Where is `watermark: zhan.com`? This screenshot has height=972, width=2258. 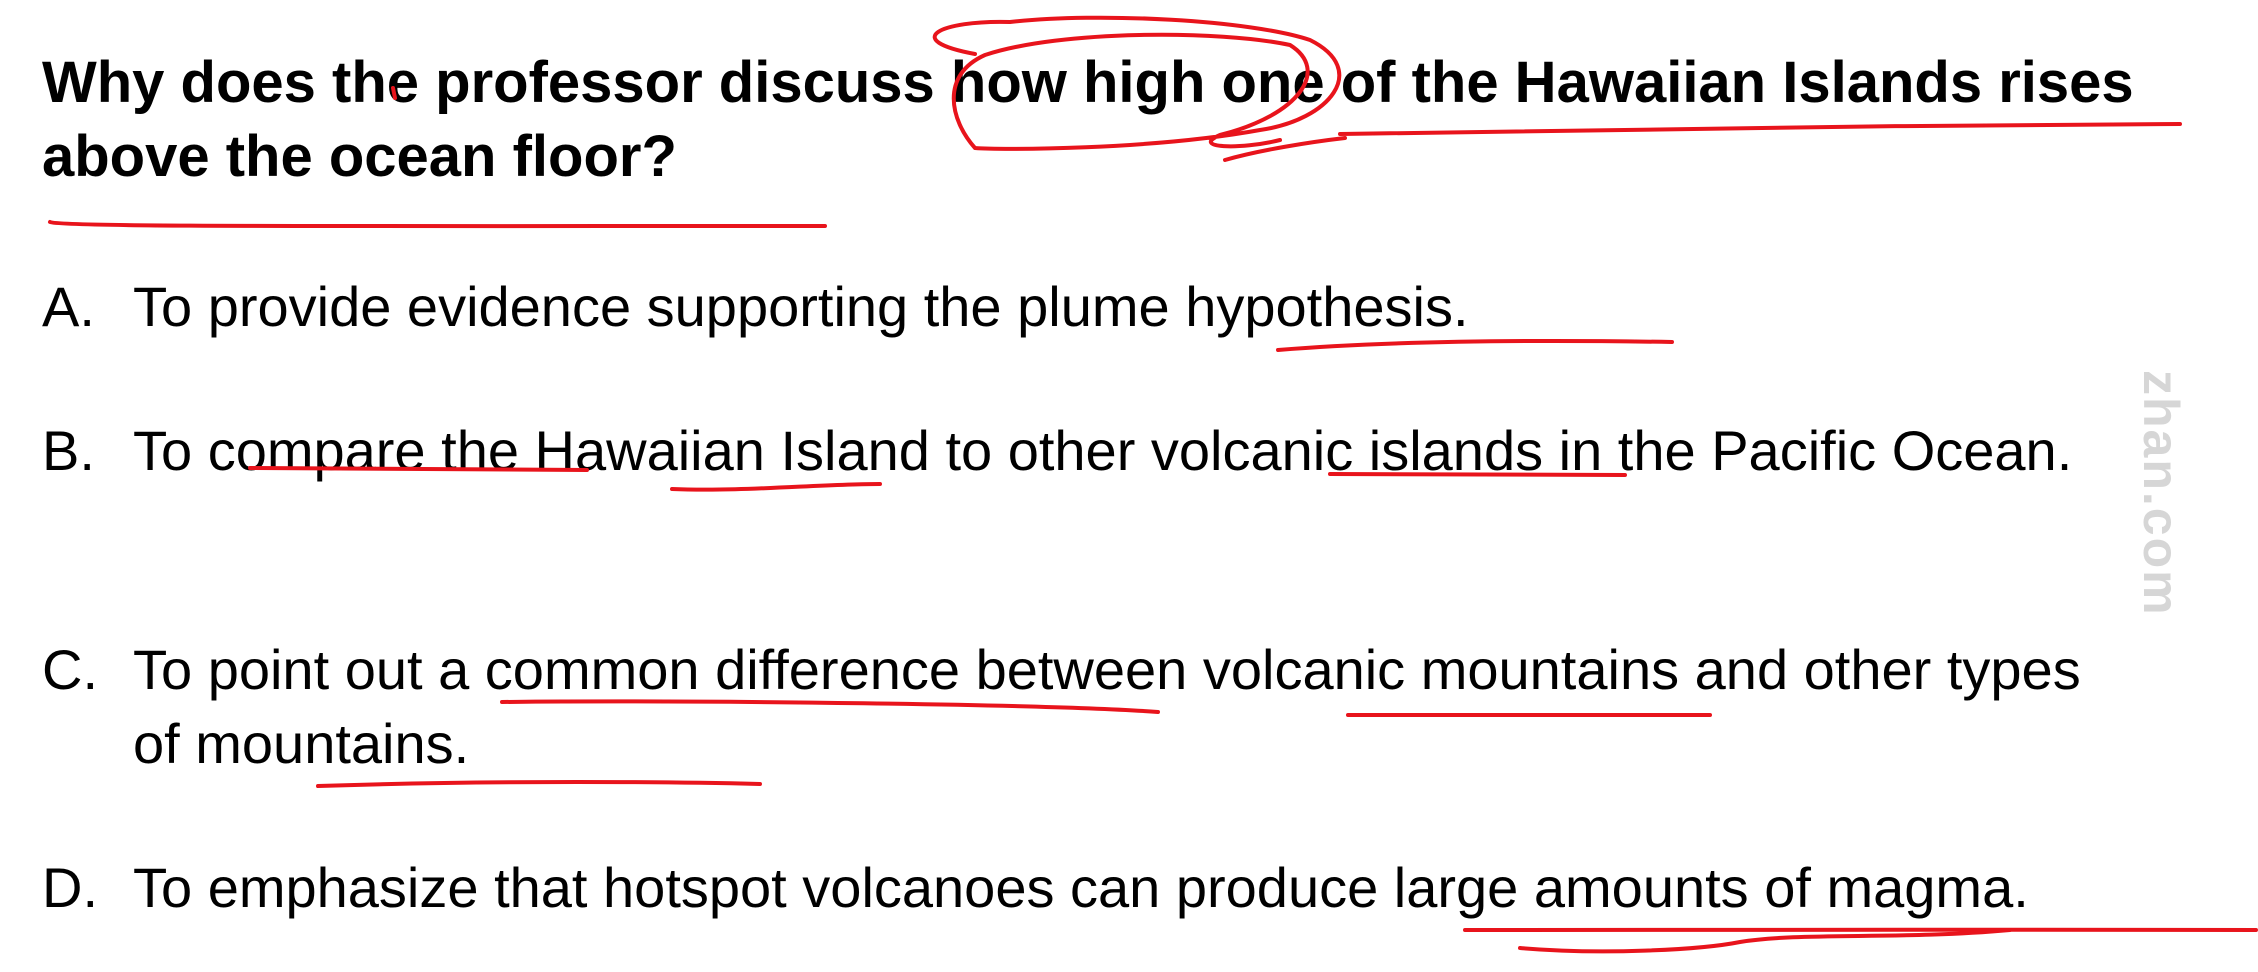
watermark: zhan.com is located at coordinates (2161, 493).